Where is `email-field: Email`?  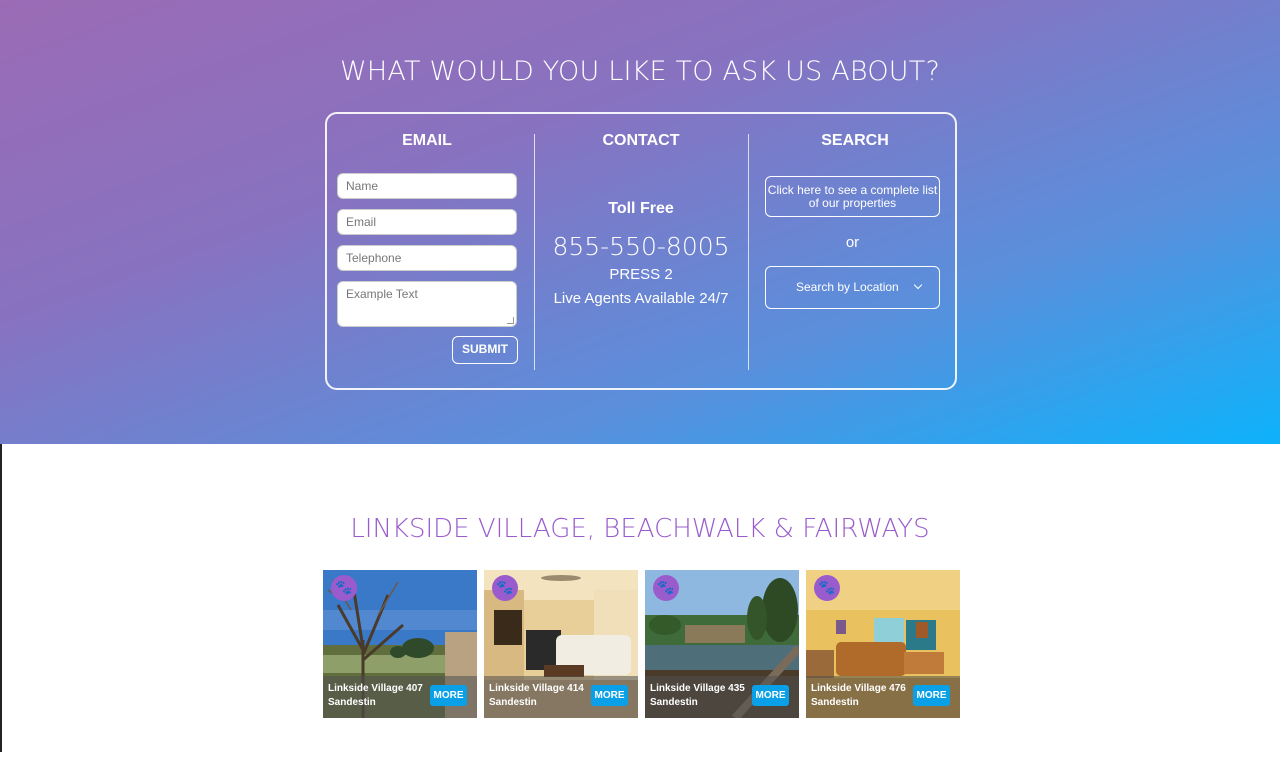 email-field: Email is located at coordinates (427, 222).